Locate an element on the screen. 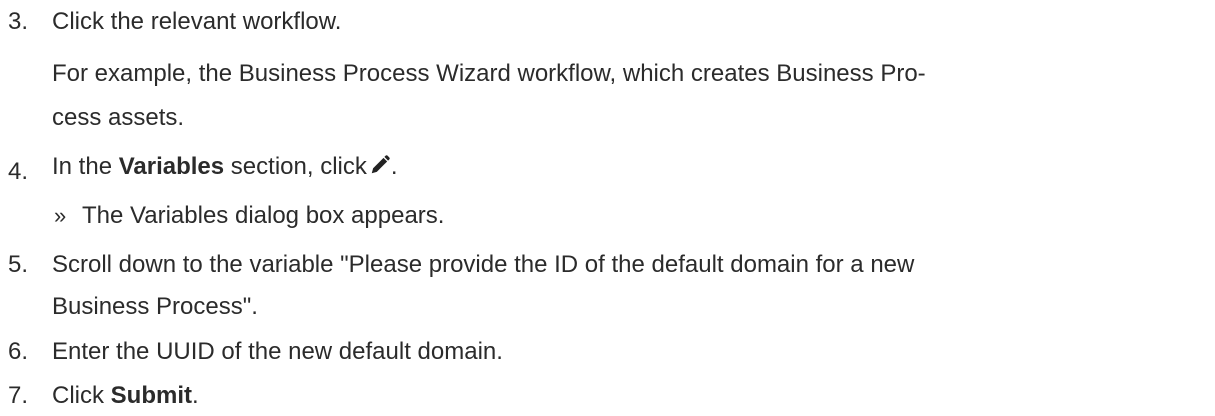 The image size is (1215, 416). step-number: 3. is located at coordinates (18, 21).